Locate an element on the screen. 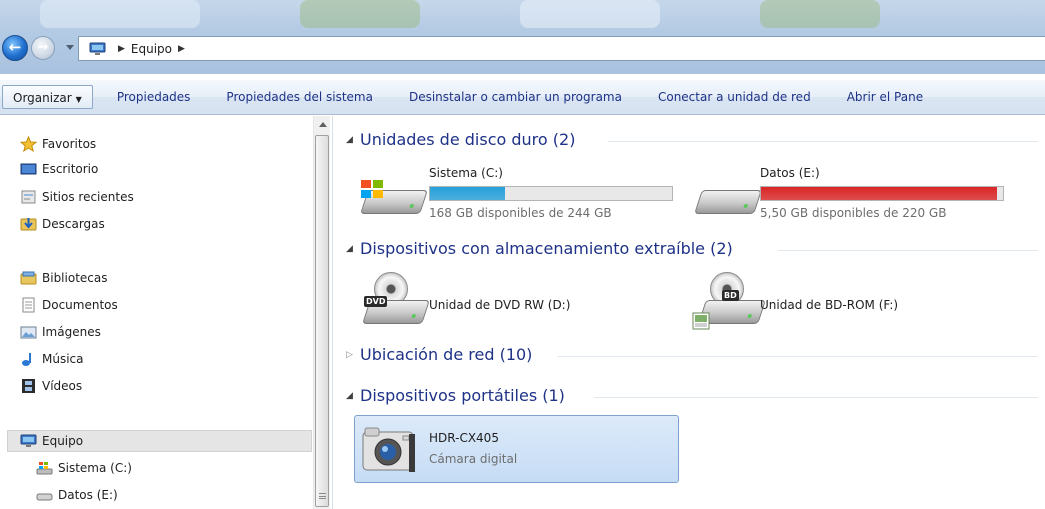 This screenshot has width=1045, height=509. forward-button: → is located at coordinates (43, 48).